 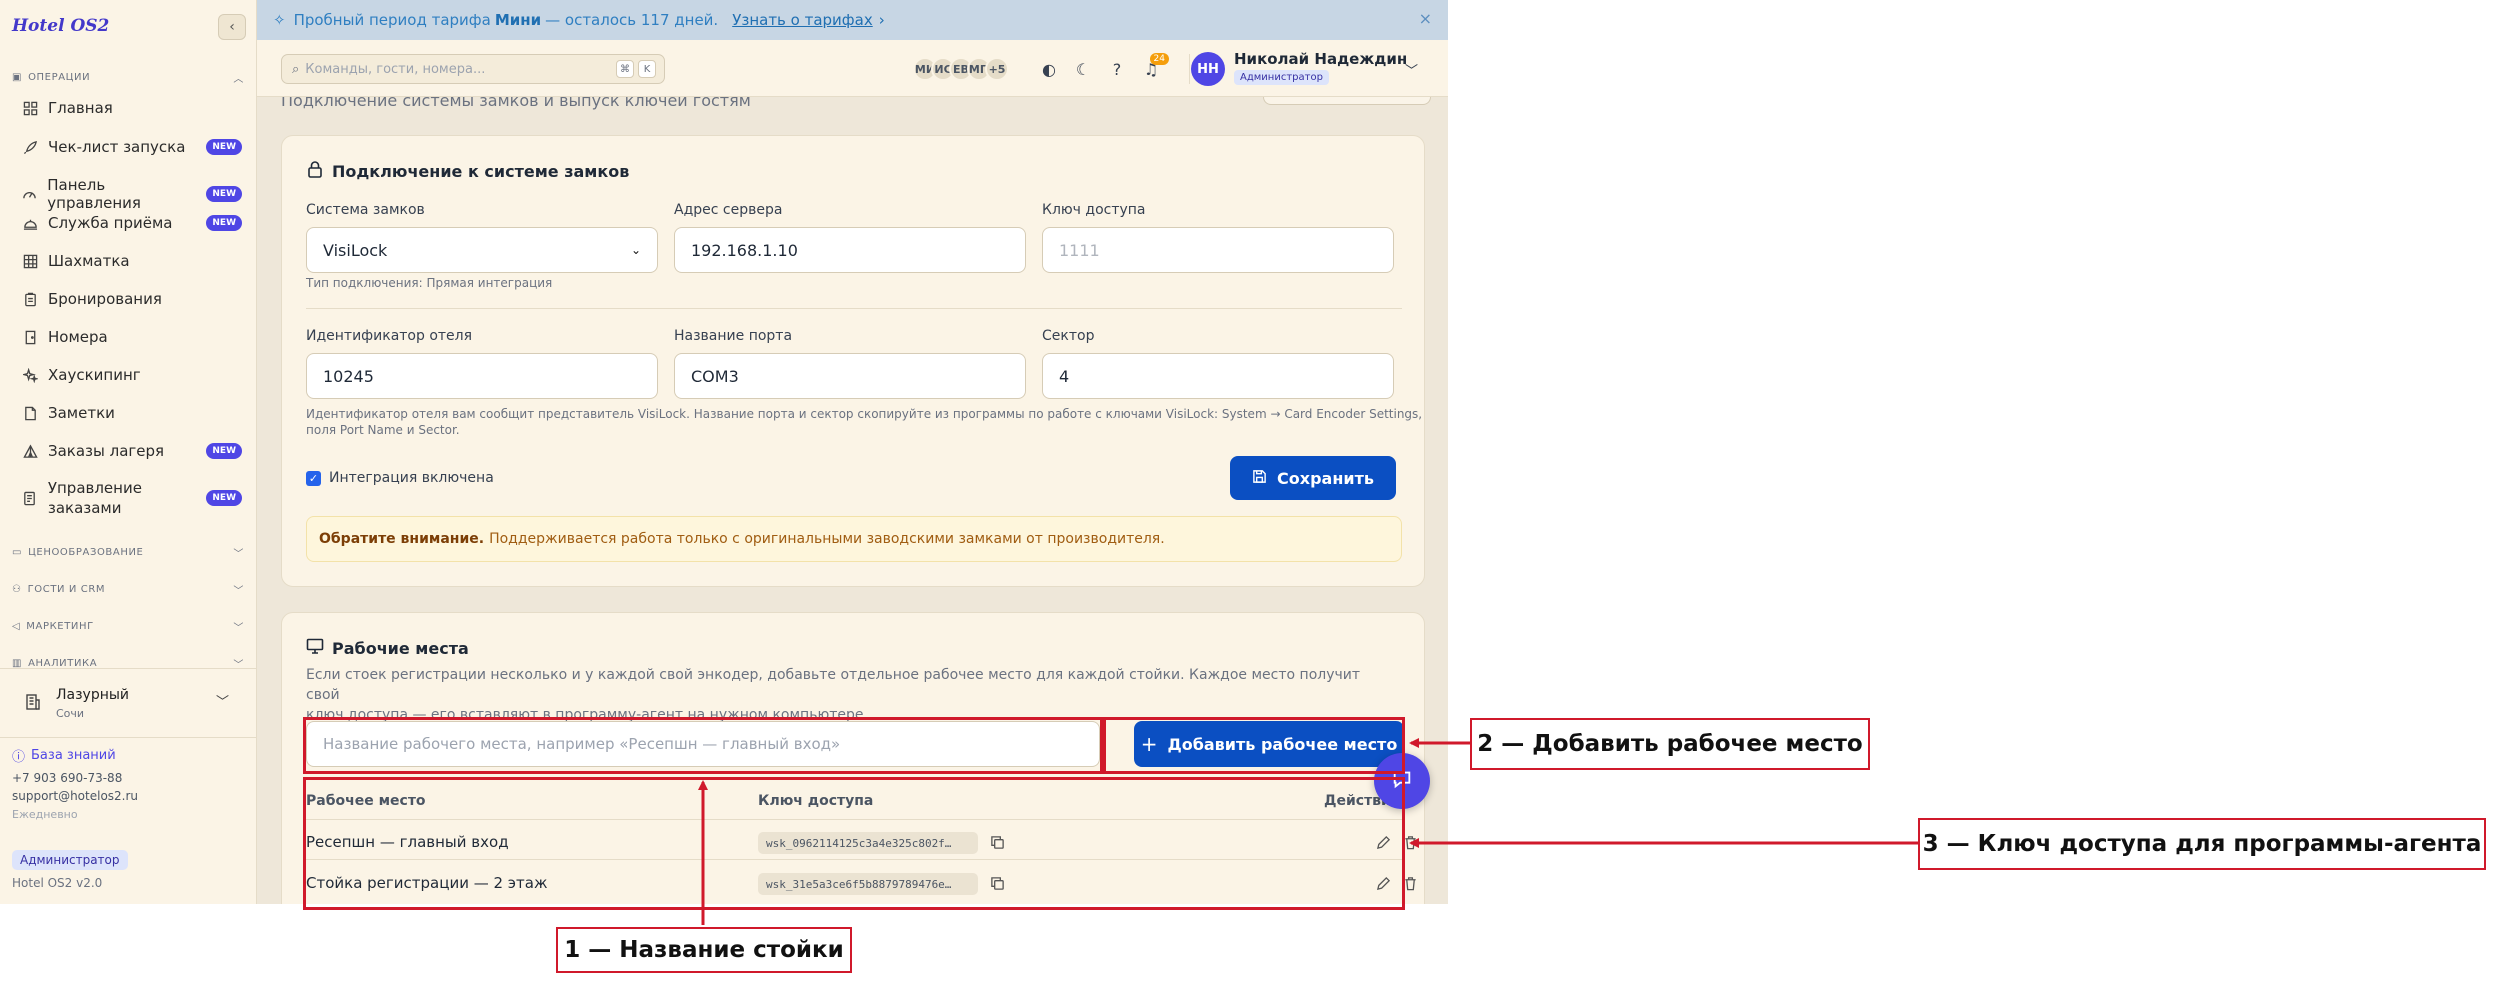 I want to click on online-users: МИ ИС ЕВ МП +5, so click(x=961, y=69).